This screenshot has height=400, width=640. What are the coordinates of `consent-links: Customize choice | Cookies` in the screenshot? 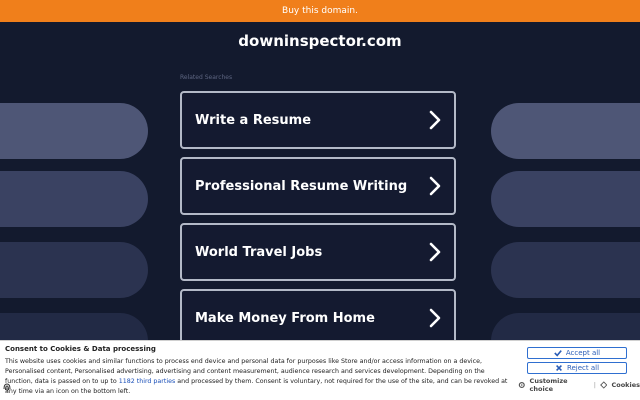 It's located at (579, 385).